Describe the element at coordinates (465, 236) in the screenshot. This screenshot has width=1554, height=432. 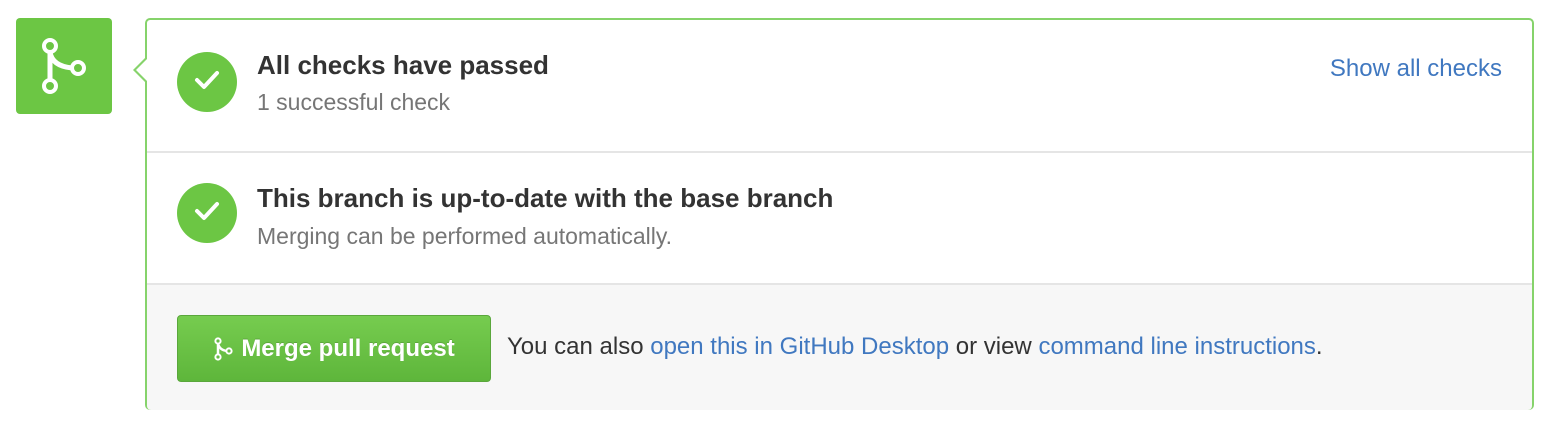
I see `branch-description: Merging can be performed automatically.` at that location.